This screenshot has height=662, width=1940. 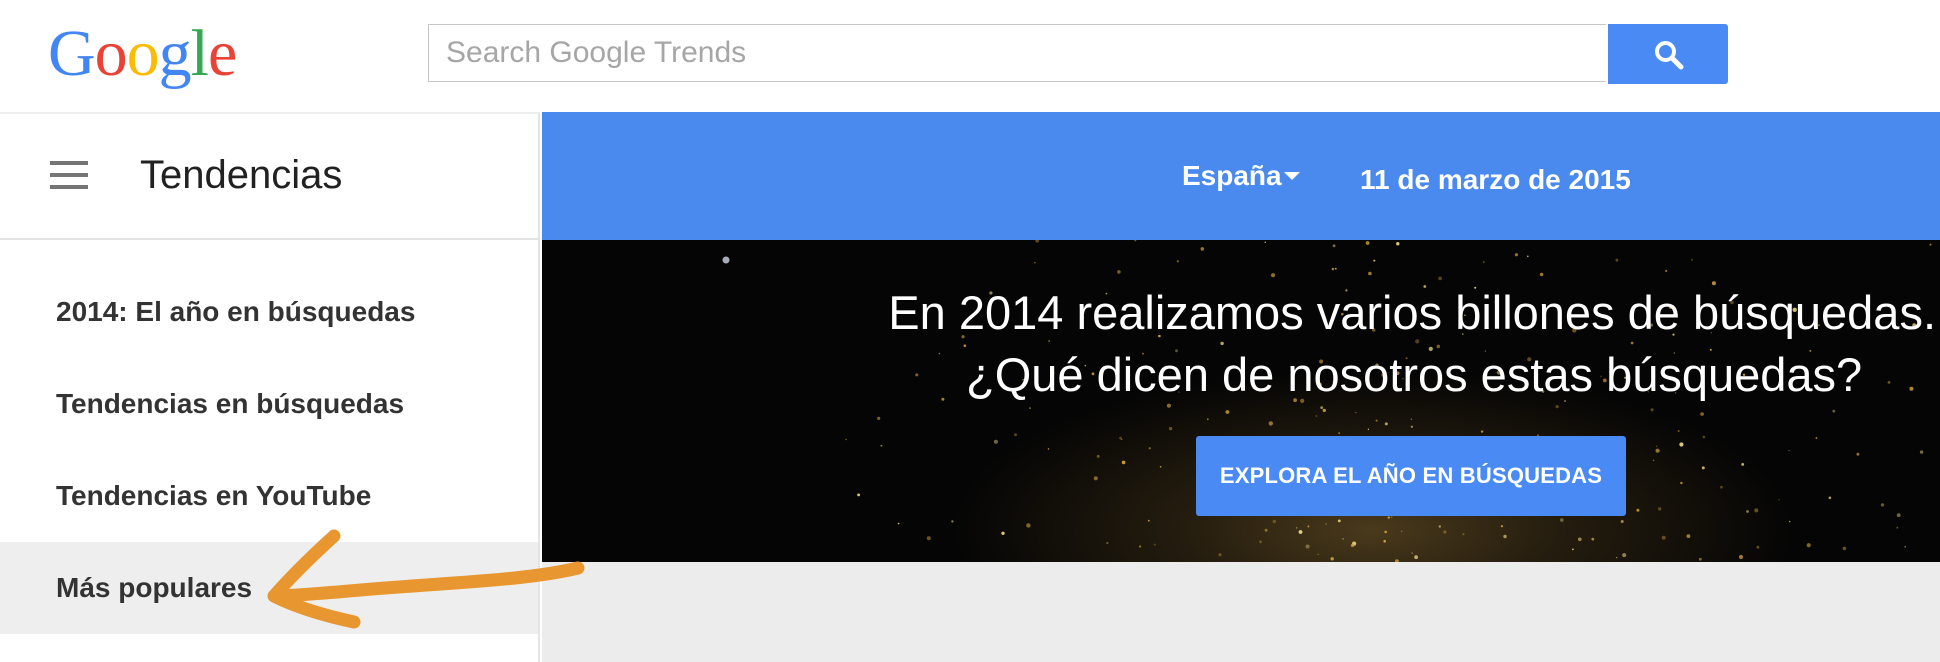 I want to click on sidebar-item-year-in-search: 2014: El año en búsquedas, so click(x=269, y=312).